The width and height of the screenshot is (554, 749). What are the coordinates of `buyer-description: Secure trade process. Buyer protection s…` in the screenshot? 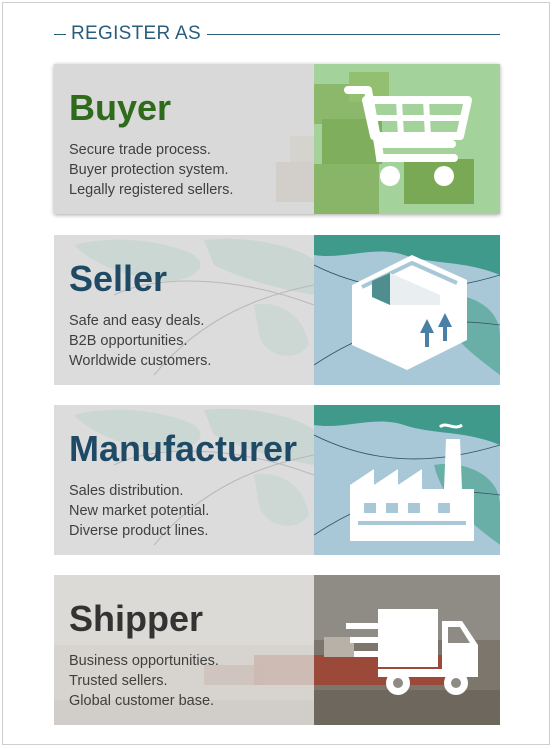 It's located at (151, 170).